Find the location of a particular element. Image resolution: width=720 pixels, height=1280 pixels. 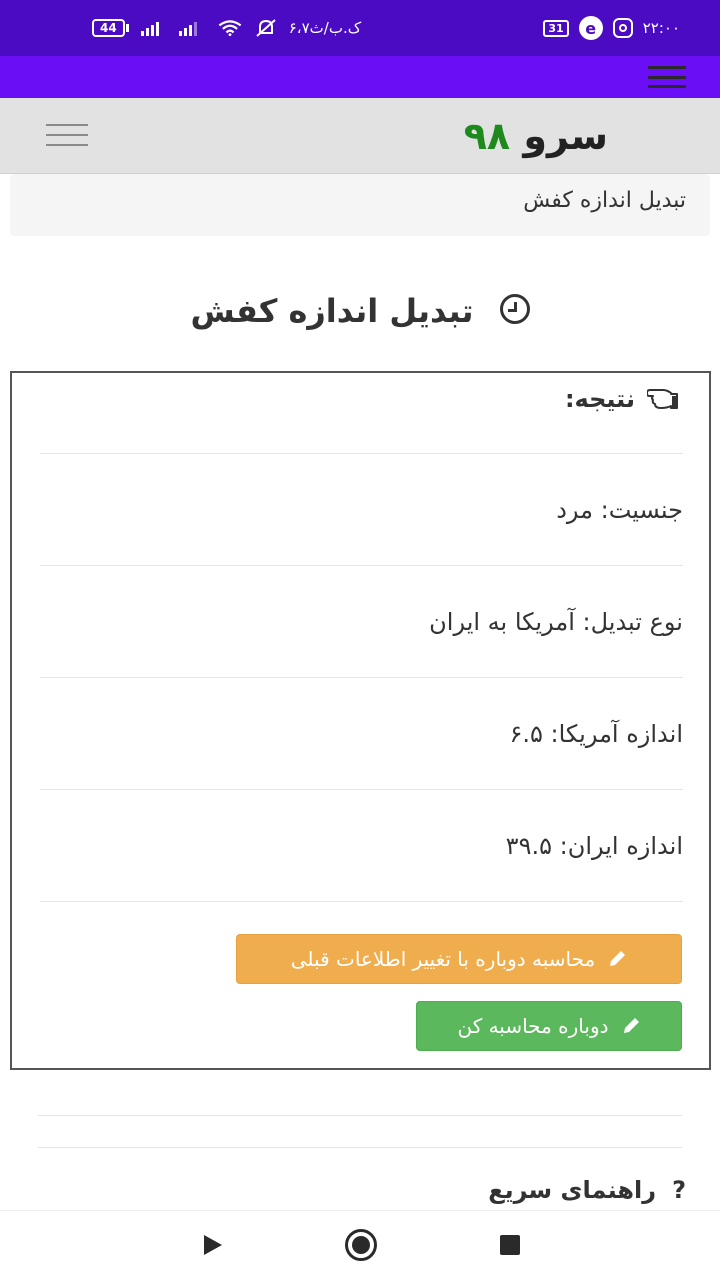

result-row-text: نوع تبدیل: آمریکا به ایران is located at coordinates (556, 621).